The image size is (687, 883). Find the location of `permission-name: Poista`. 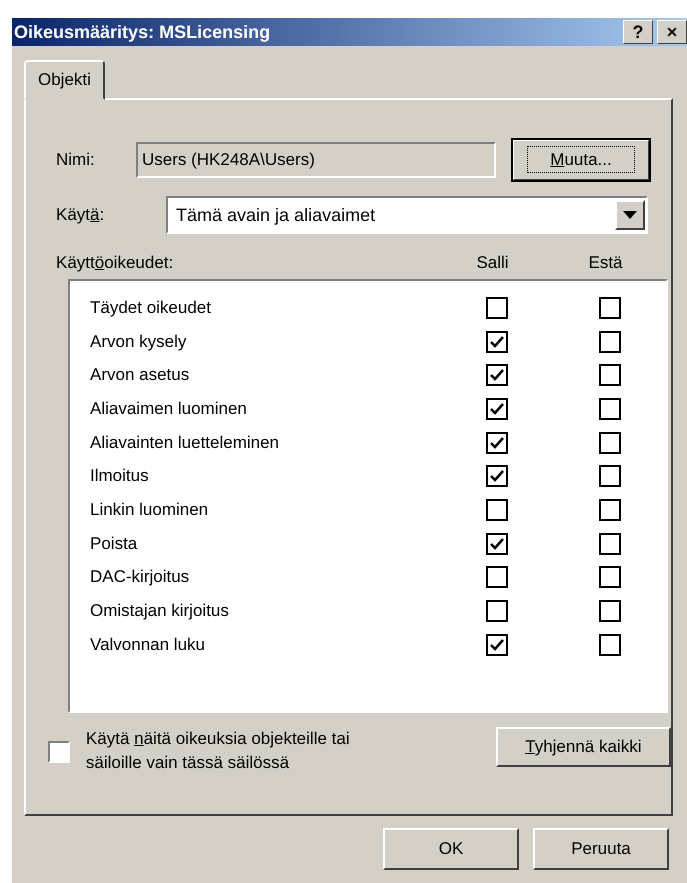

permission-name: Poista is located at coordinates (113, 544).